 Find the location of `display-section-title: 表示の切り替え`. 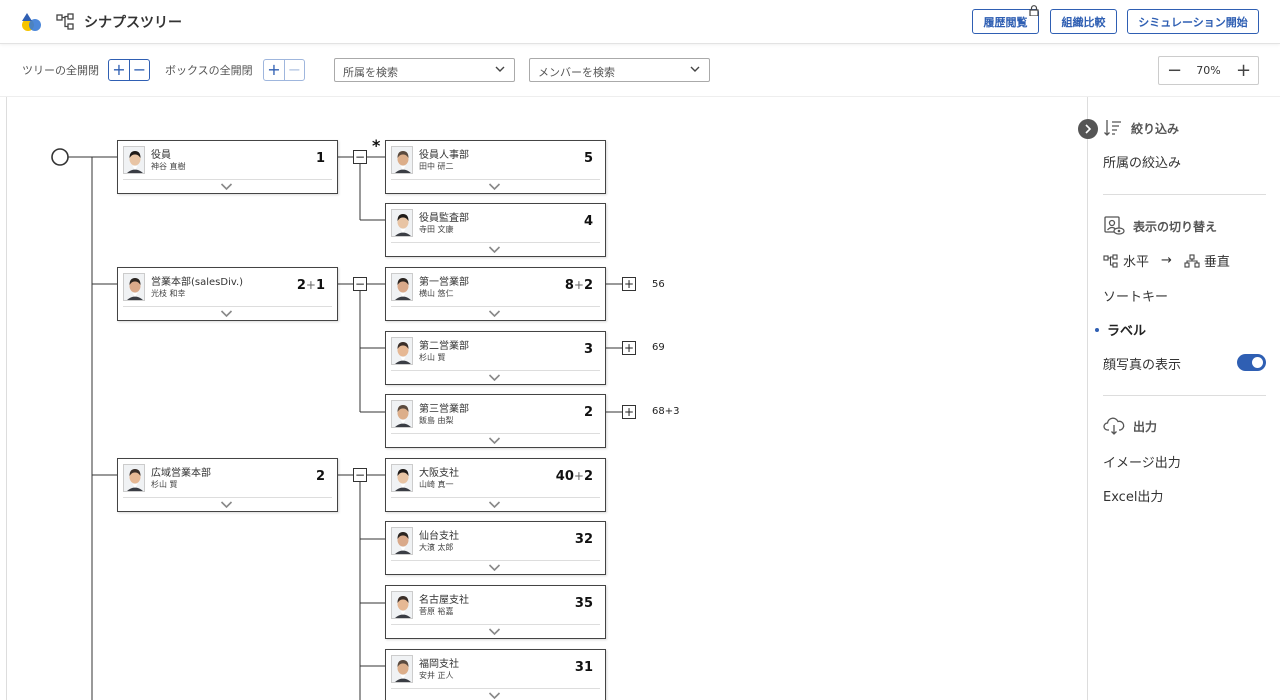

display-section-title: 表示の切り替え is located at coordinates (1160, 226).